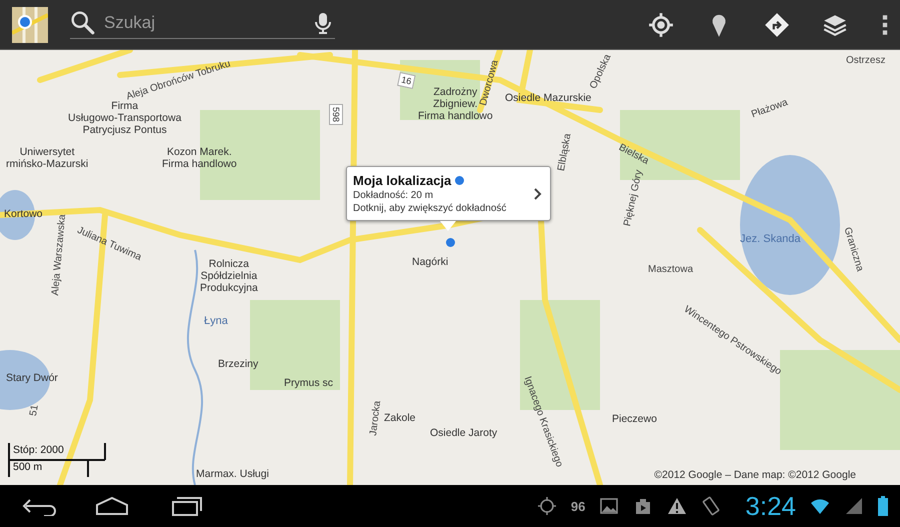  I want to click on street-label: Ostrzesz, so click(866, 61).